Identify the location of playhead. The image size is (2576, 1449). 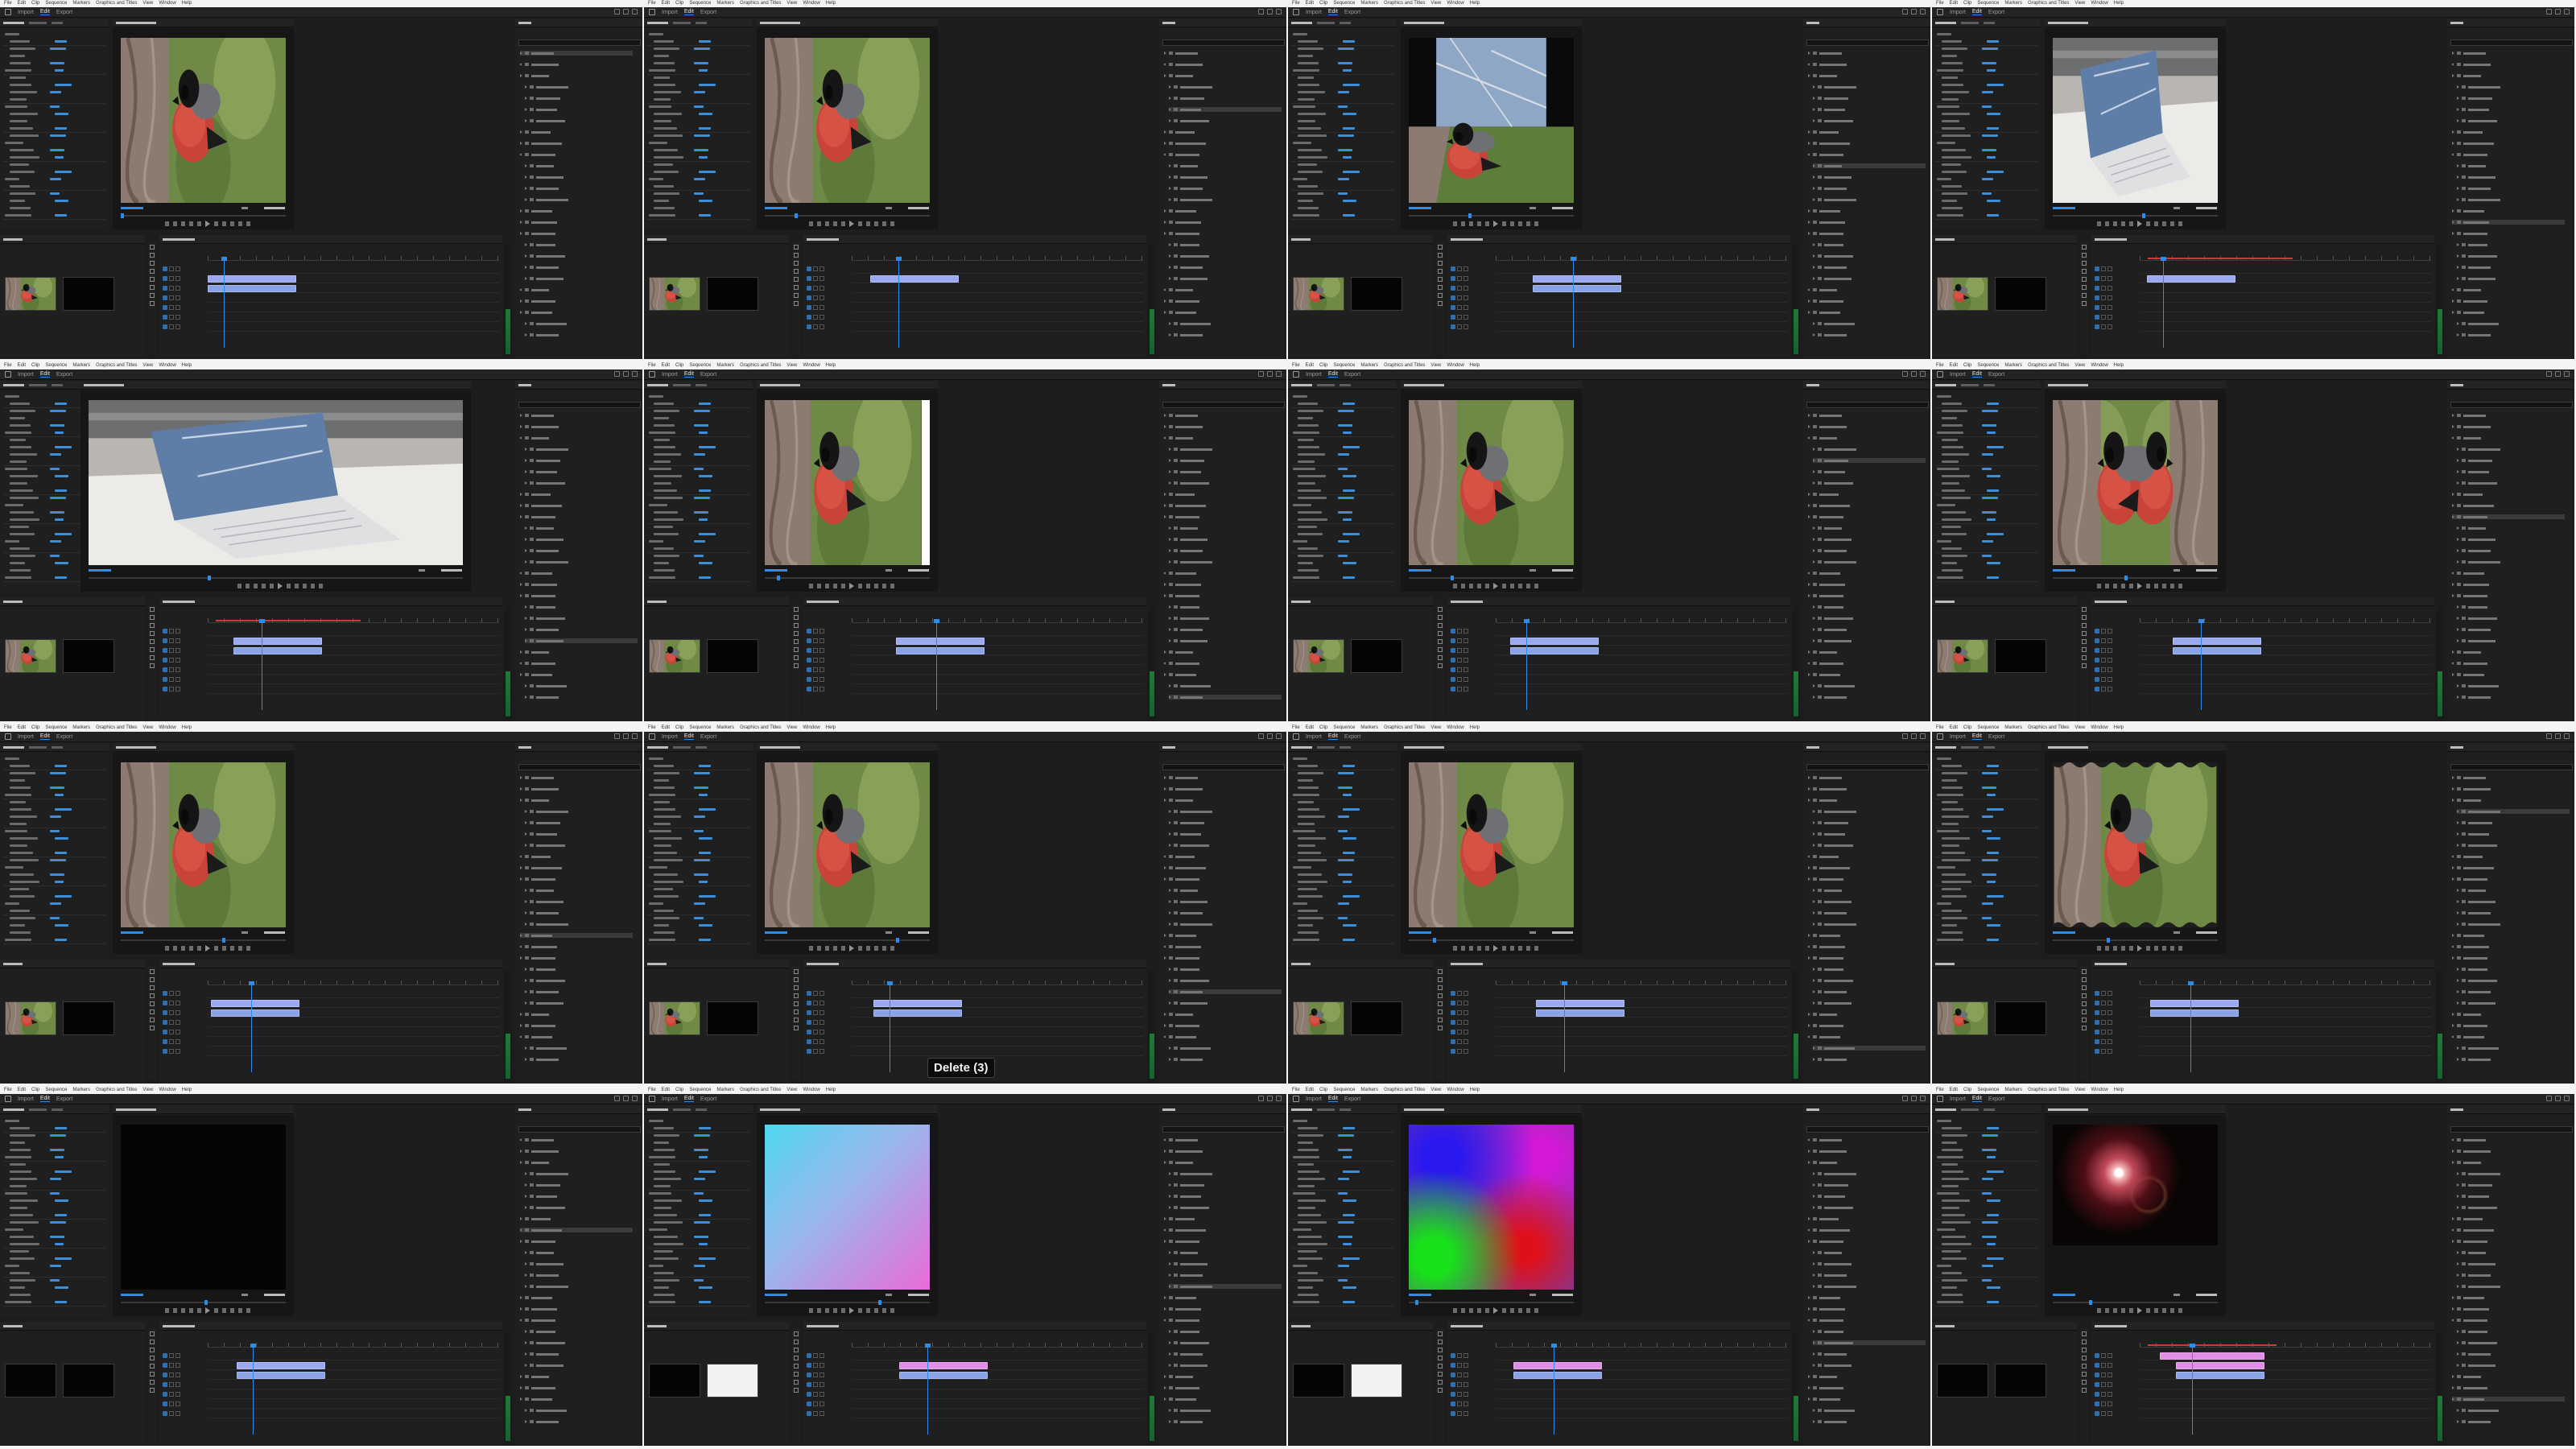
(2163, 302).